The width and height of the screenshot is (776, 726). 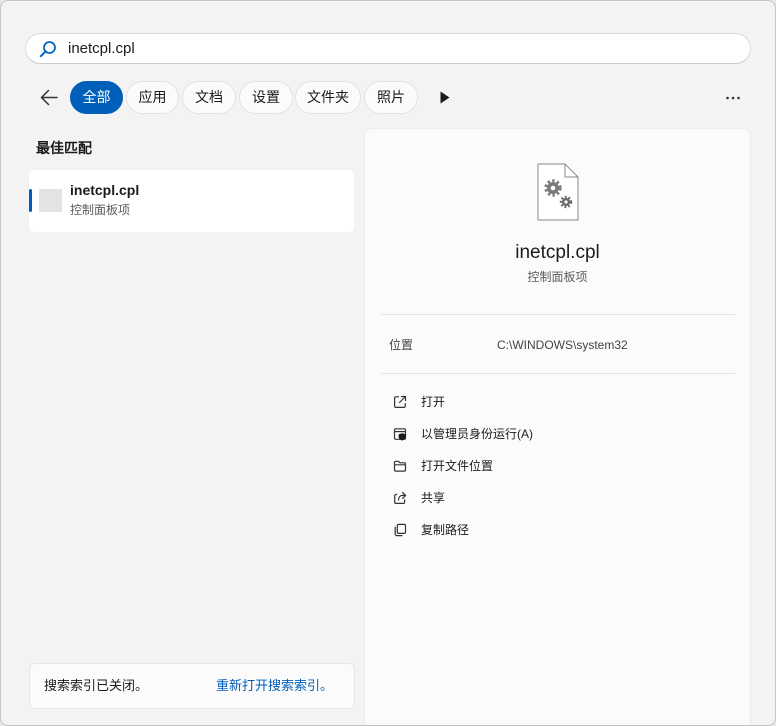 I want to click on action-label: 打开, so click(x=433, y=402).